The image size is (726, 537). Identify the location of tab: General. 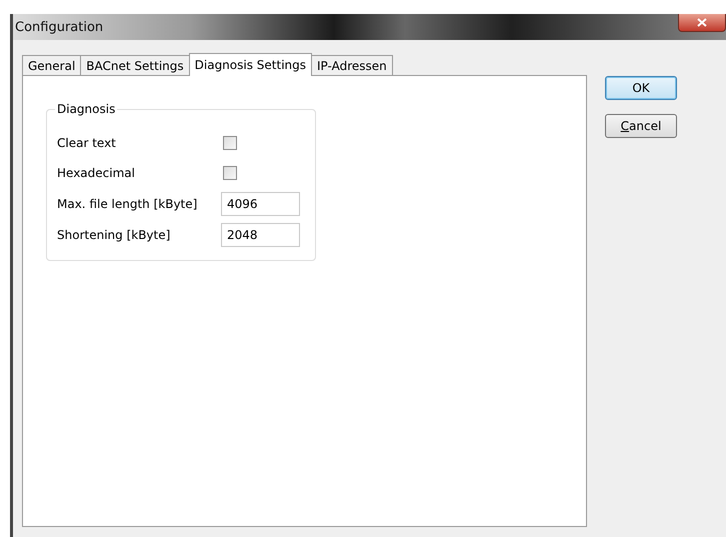
(52, 65).